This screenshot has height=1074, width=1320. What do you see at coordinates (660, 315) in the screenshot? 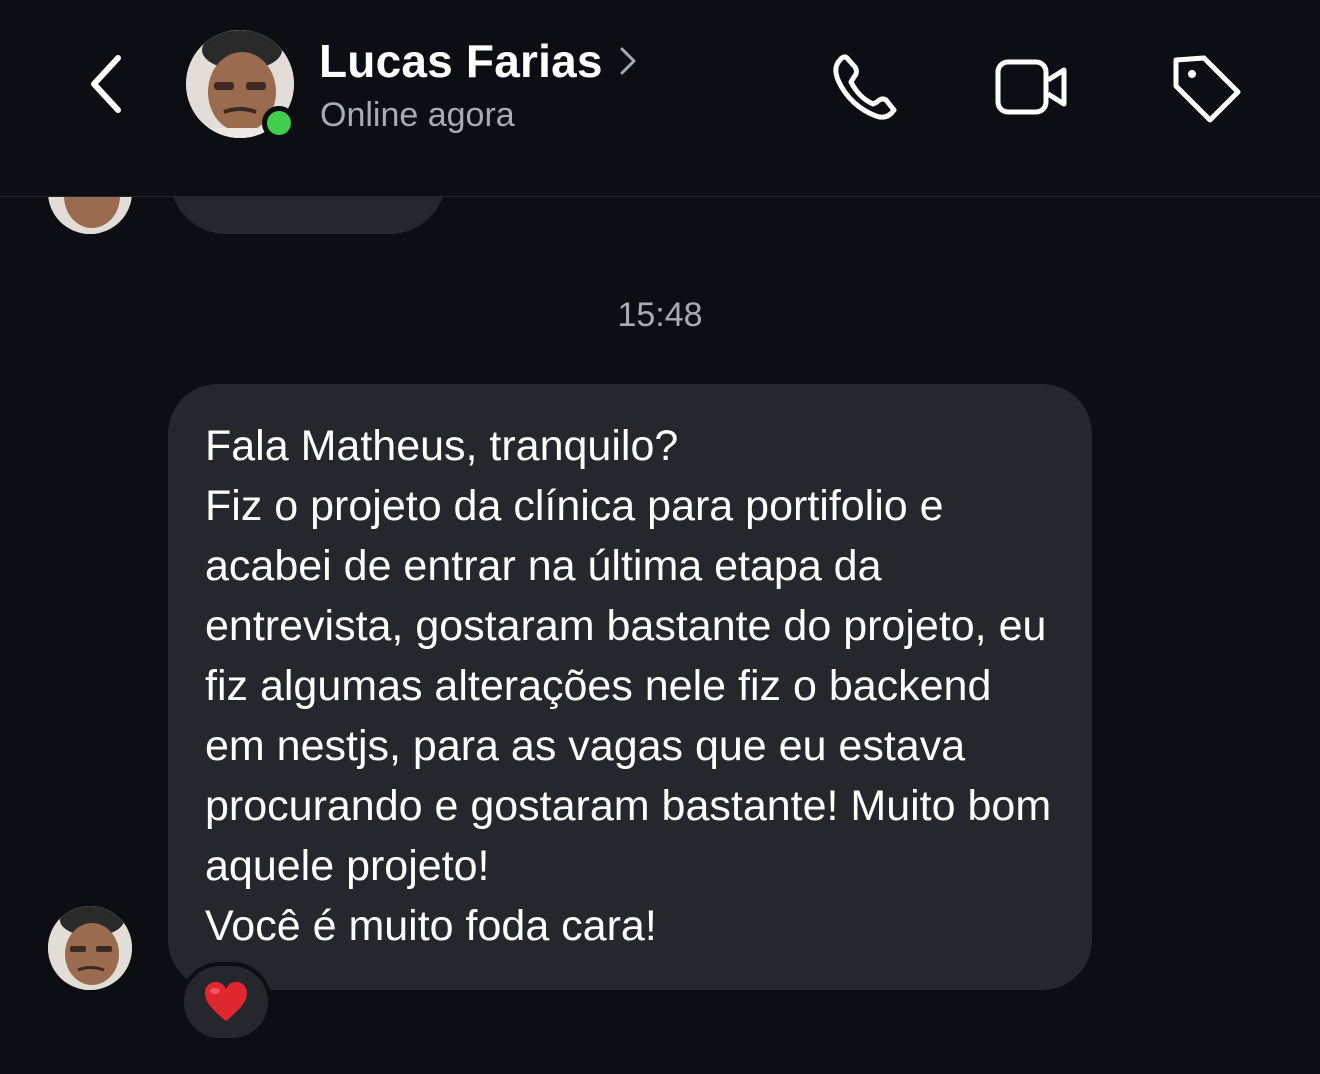
I see `message-timestamp: 15:48` at bounding box center [660, 315].